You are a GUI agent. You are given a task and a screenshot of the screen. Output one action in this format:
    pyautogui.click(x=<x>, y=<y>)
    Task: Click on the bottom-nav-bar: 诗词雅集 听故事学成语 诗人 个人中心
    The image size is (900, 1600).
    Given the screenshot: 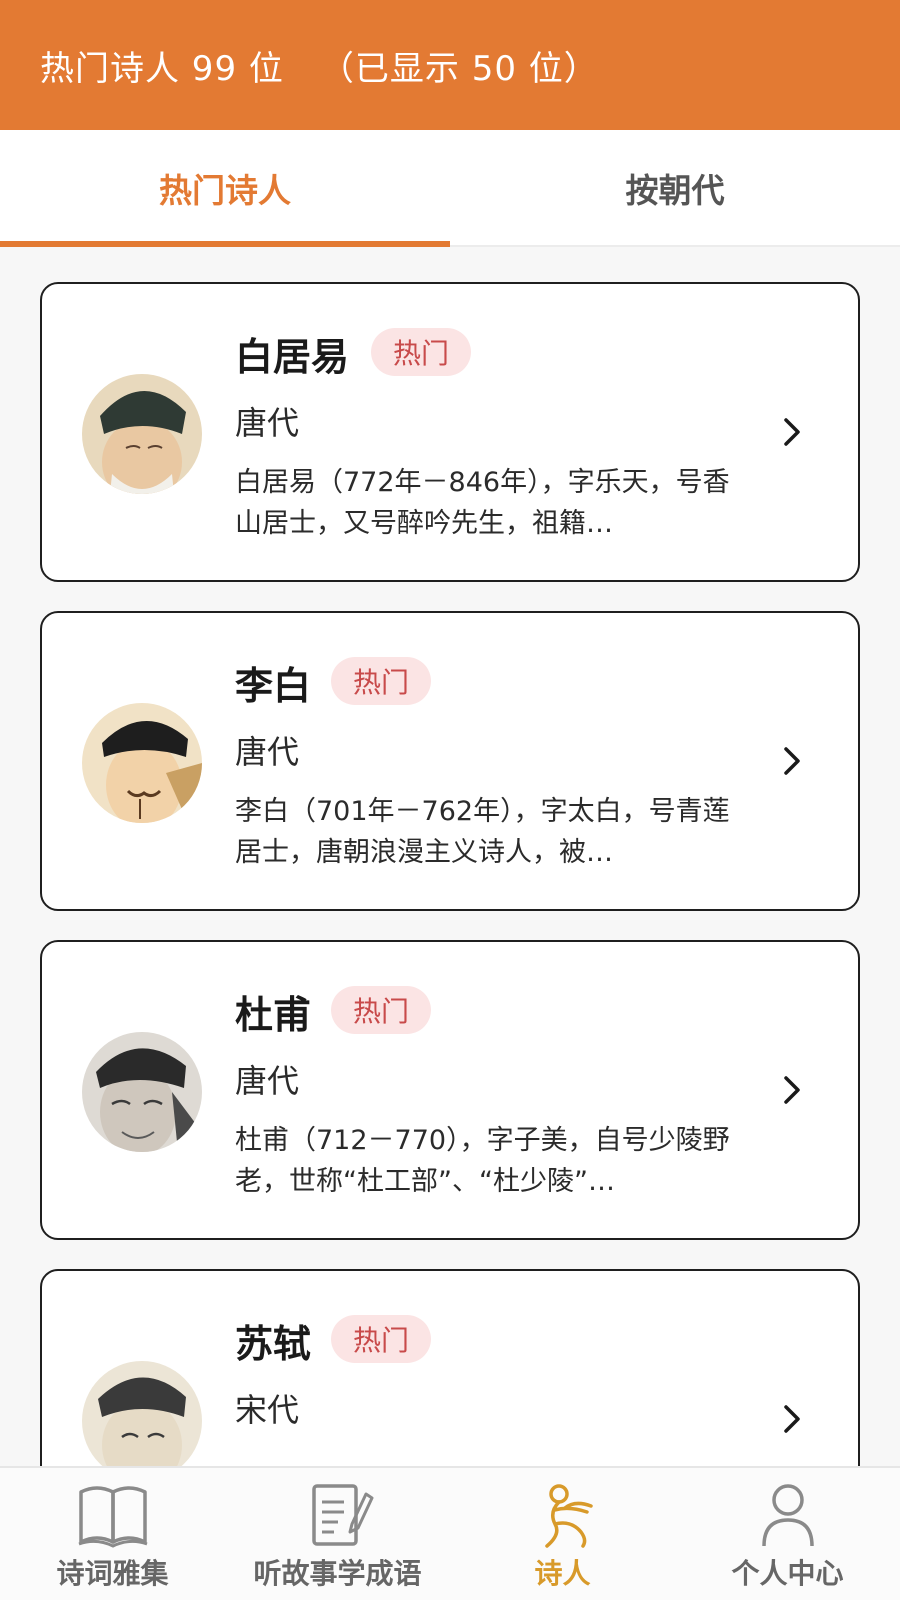 What is the action you would take?
    pyautogui.click(x=450, y=1533)
    